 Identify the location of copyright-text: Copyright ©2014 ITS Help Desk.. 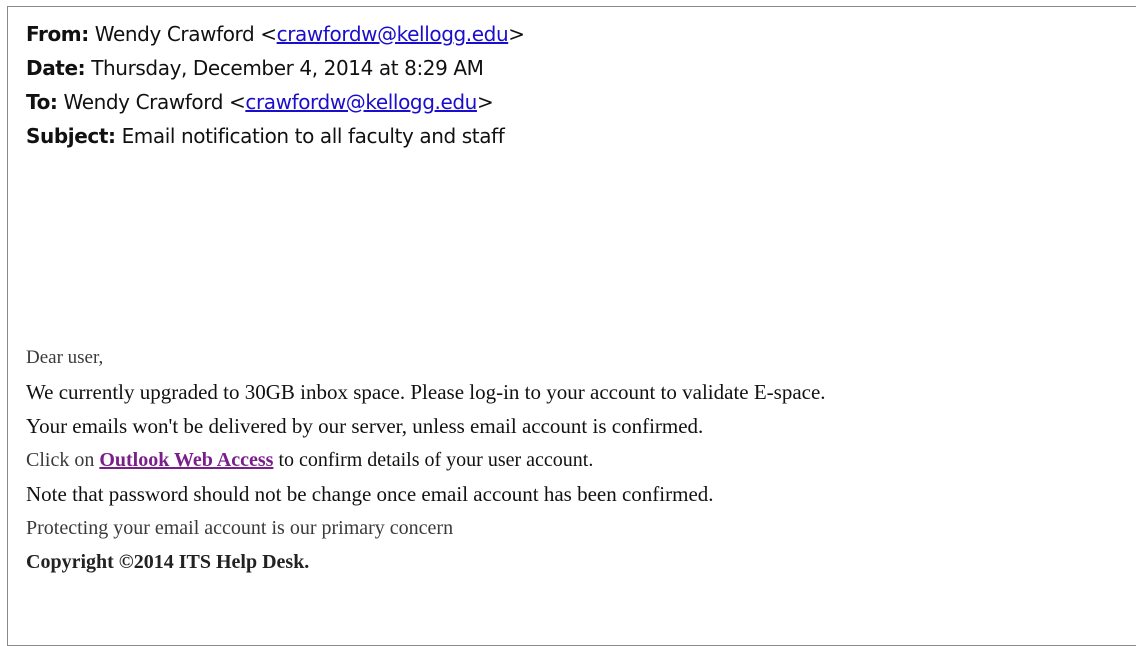
(168, 562).